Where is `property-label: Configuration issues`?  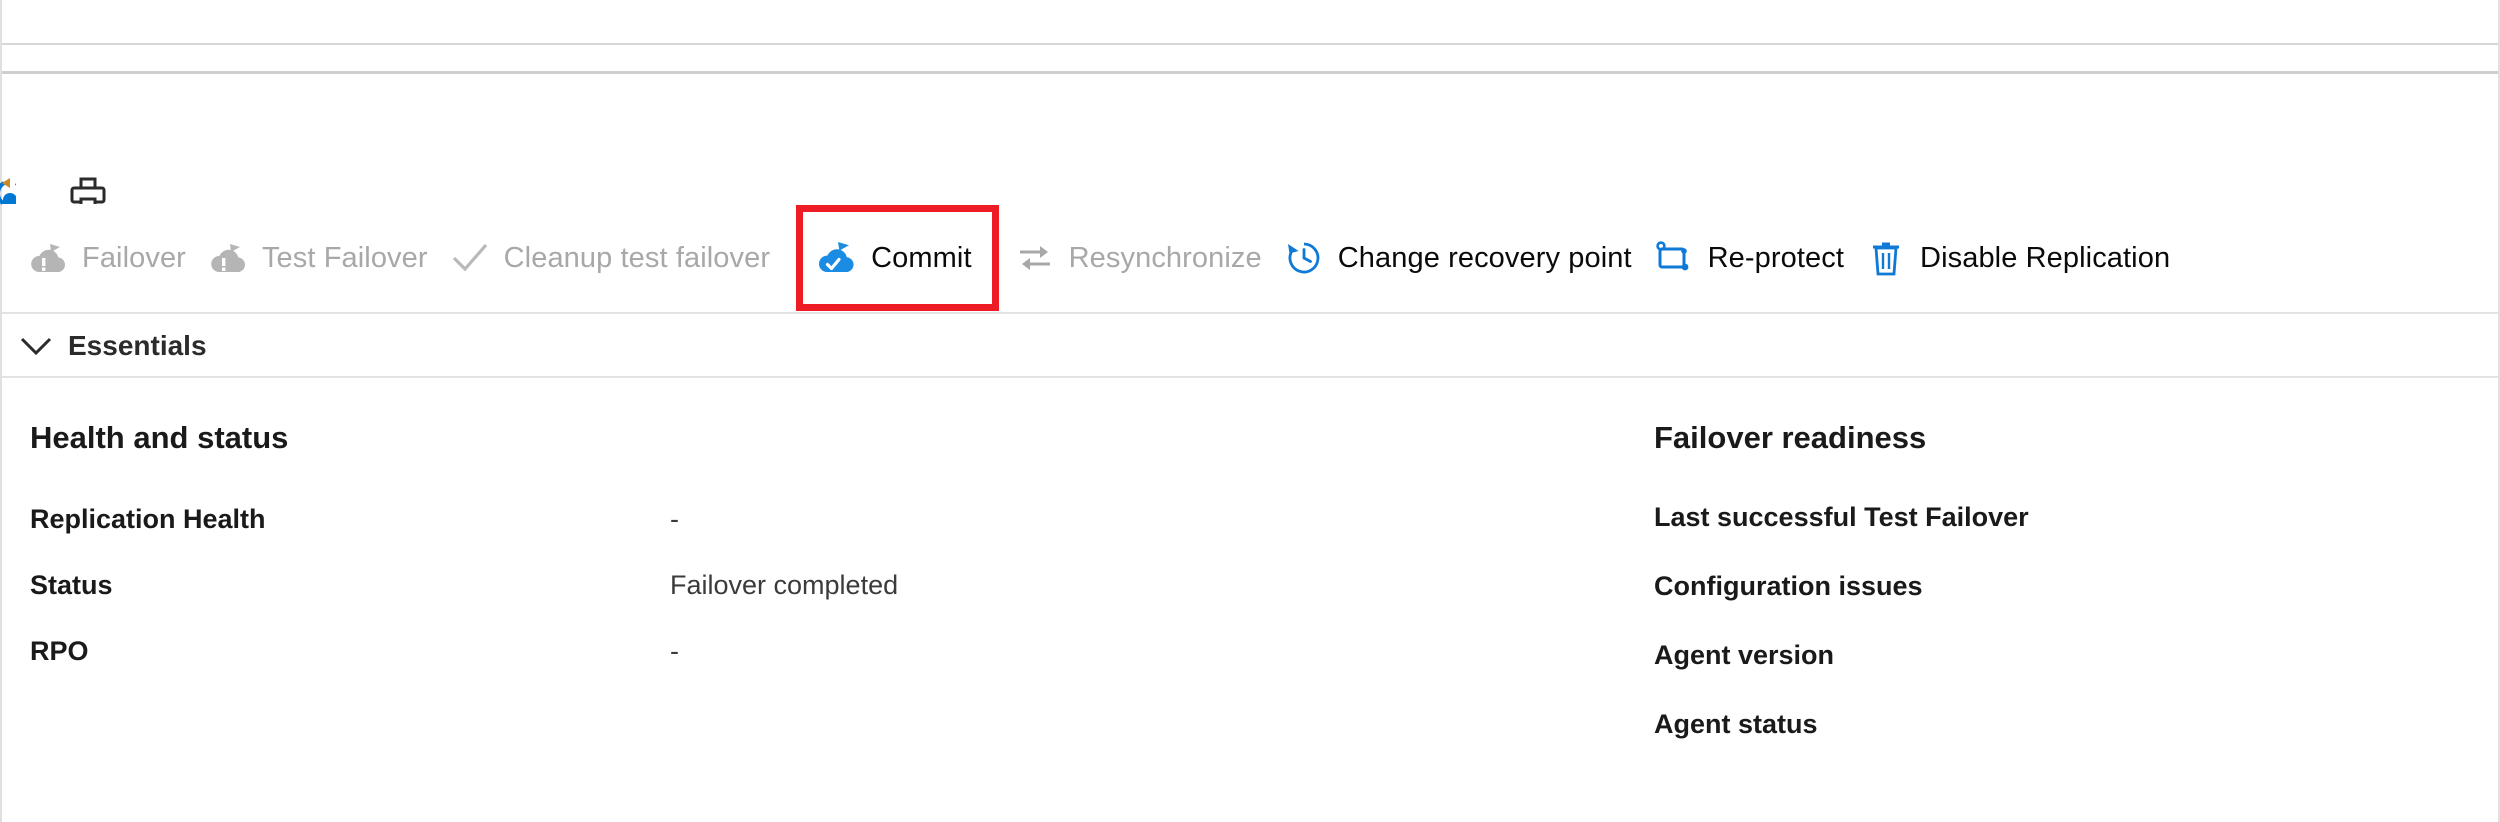 property-label: Configuration issues is located at coordinates (1788, 586).